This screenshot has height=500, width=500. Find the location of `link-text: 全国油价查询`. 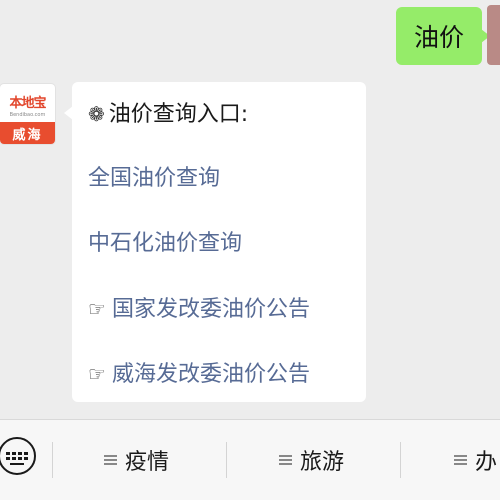

link-text: 全国油价查询 is located at coordinates (154, 178).